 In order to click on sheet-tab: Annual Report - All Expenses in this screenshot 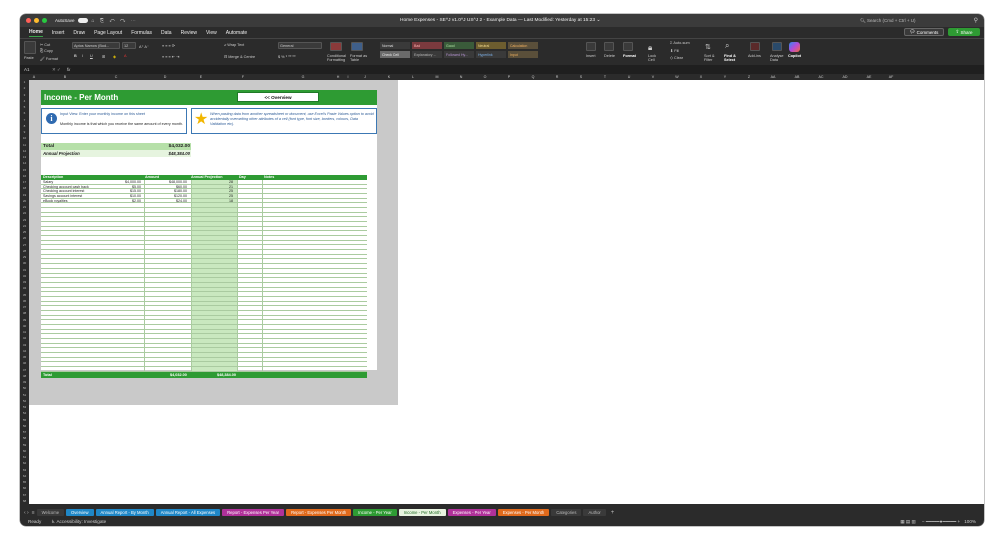, I will do `click(188, 512)`.